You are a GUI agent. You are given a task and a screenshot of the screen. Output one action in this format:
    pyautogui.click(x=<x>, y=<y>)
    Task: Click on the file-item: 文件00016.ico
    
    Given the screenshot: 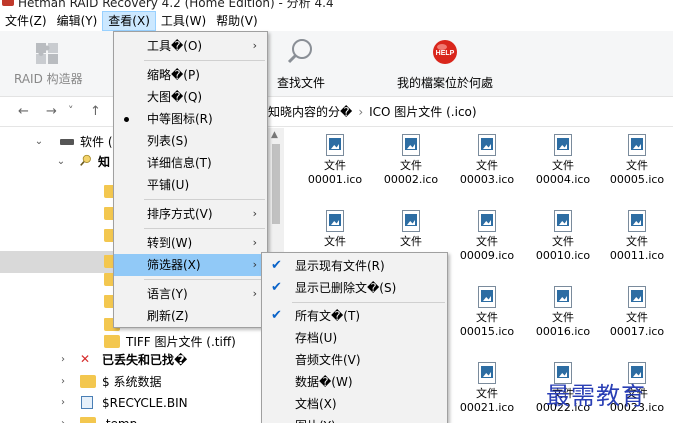 What is the action you would take?
    pyautogui.click(x=563, y=309)
    